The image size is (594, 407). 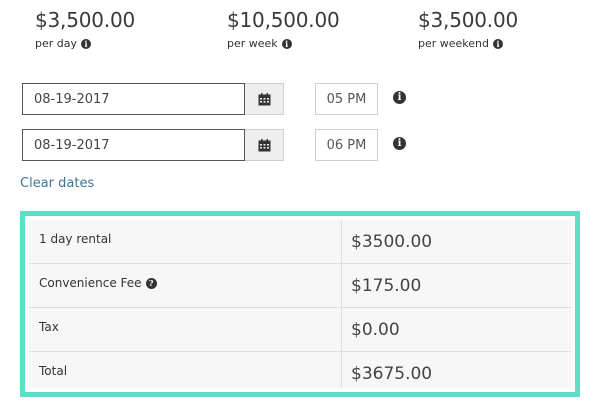 I want to click on row-label: Total, so click(x=53, y=371).